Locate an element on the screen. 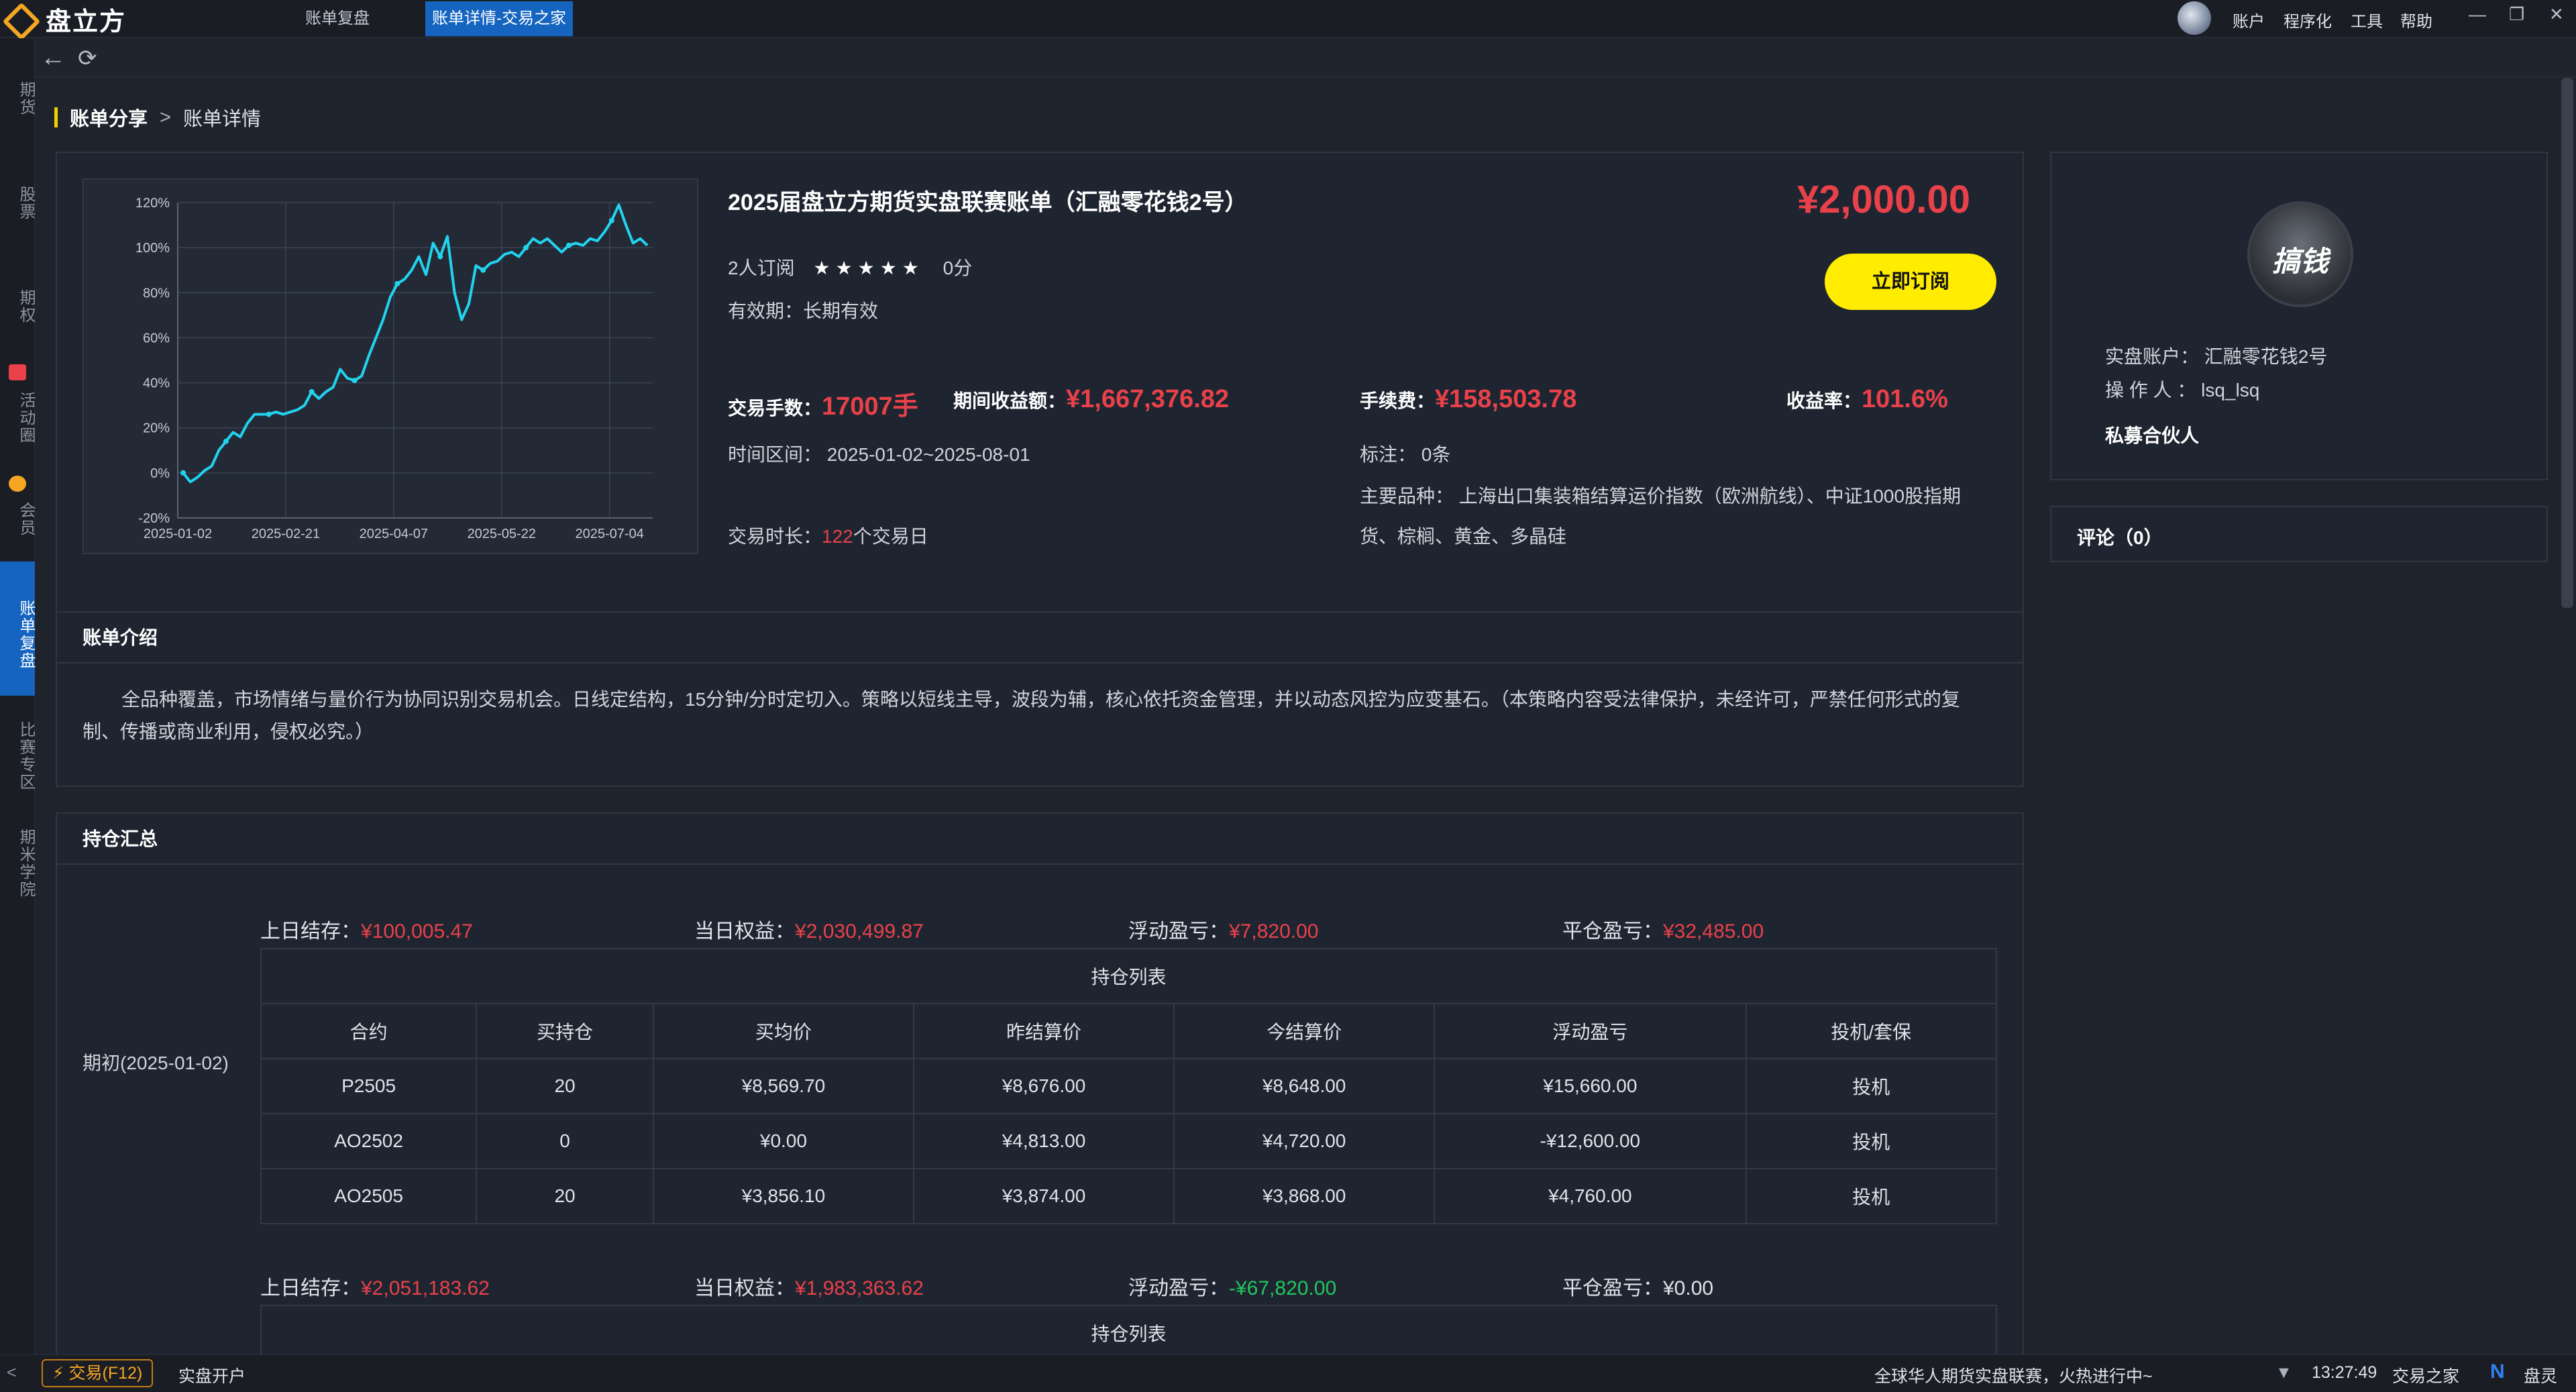 This screenshot has height=1392, width=2576. block1-close: 平仓盈亏：¥32,485.00 is located at coordinates (1663, 929).